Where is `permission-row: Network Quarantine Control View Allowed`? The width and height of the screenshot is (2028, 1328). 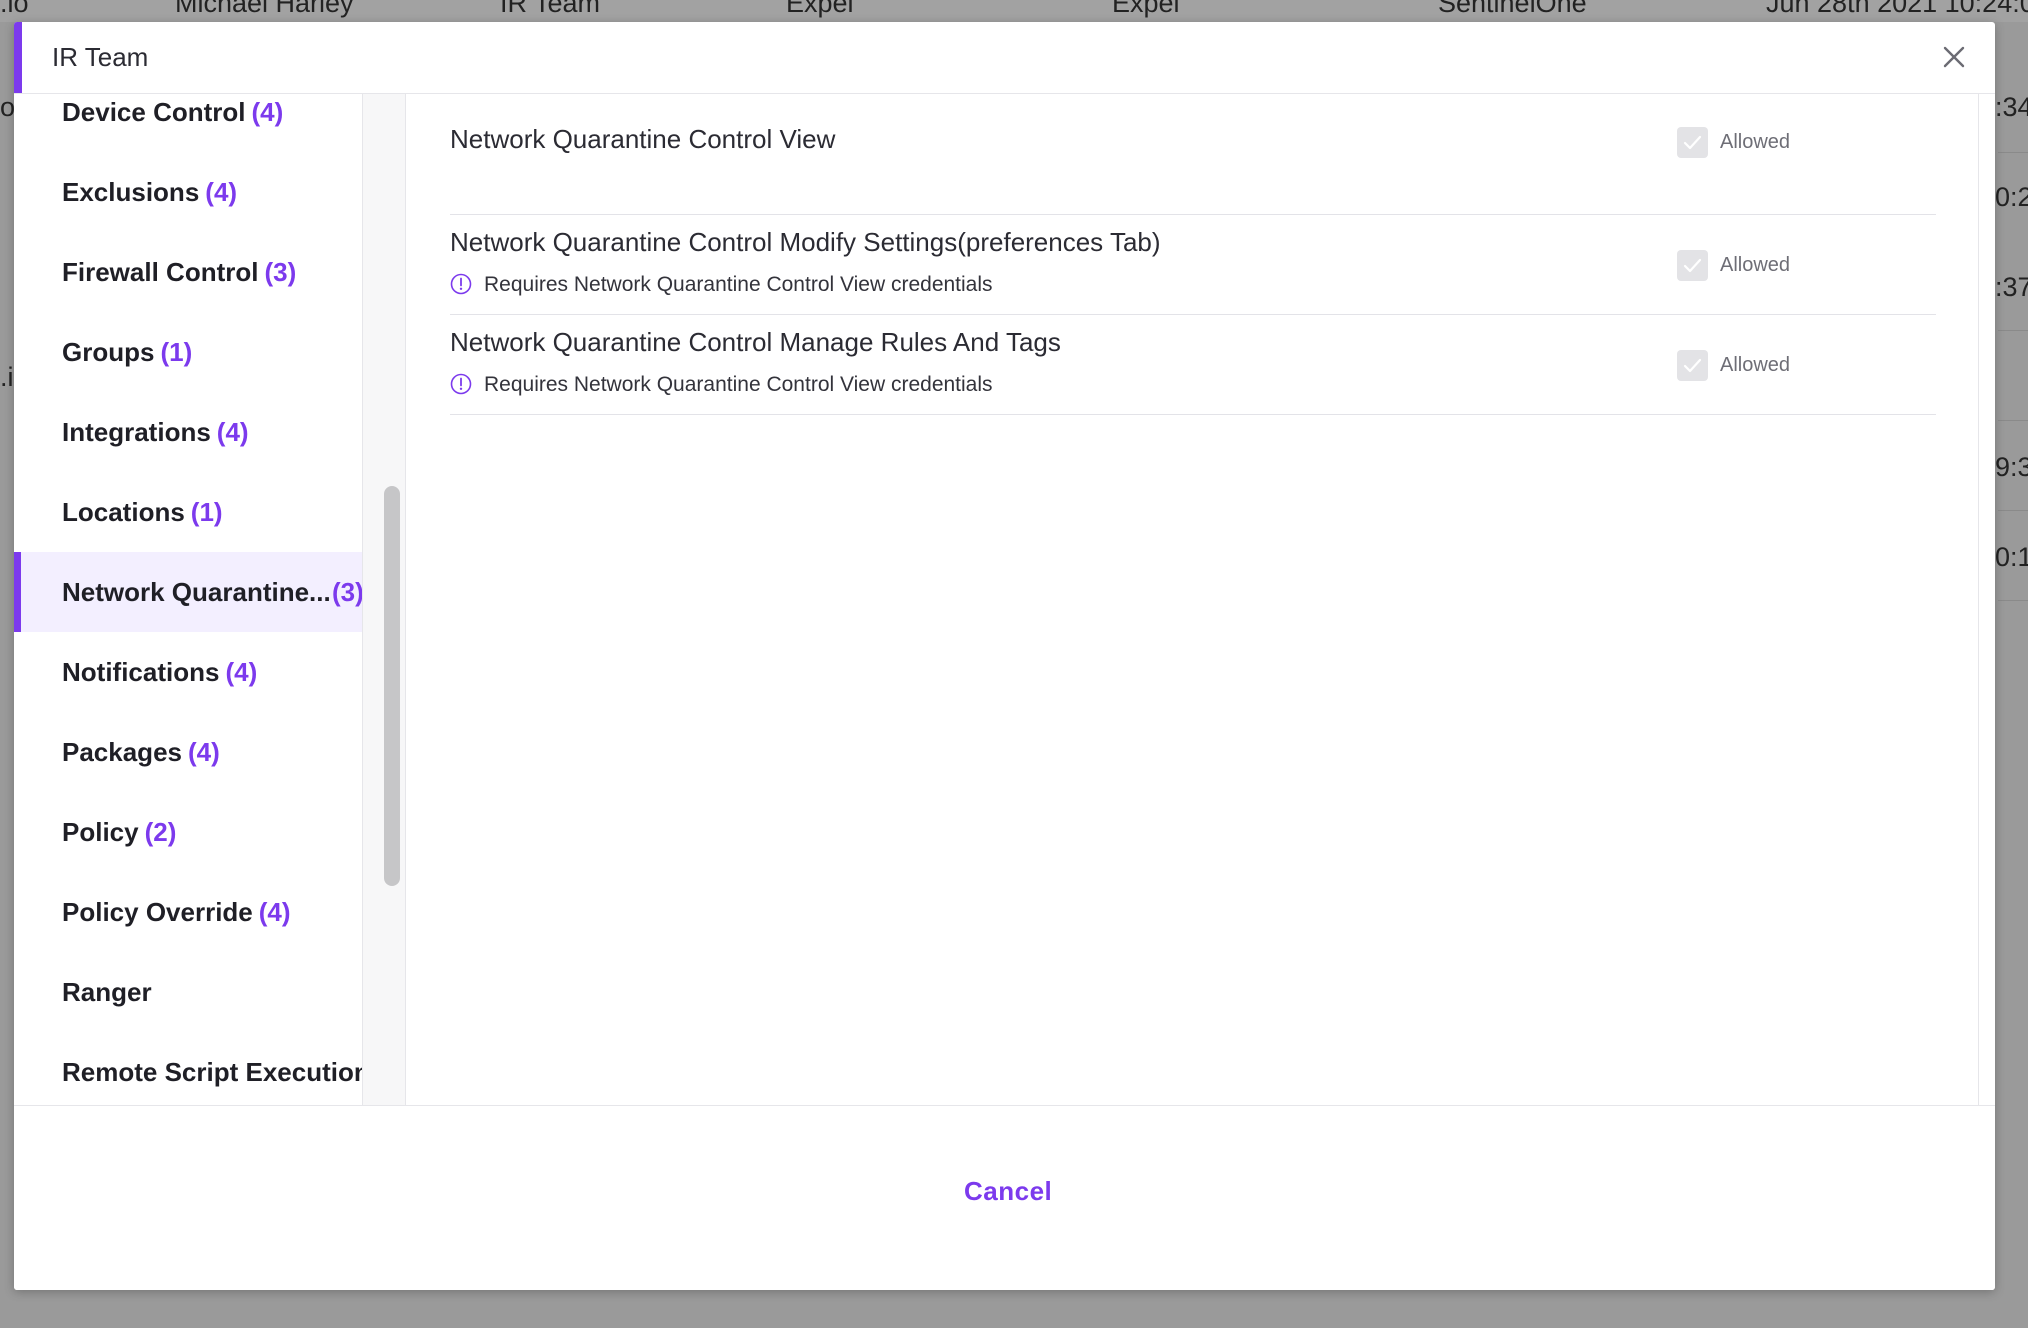 permission-row: Network Quarantine Control View Allowed is located at coordinates (1193, 154).